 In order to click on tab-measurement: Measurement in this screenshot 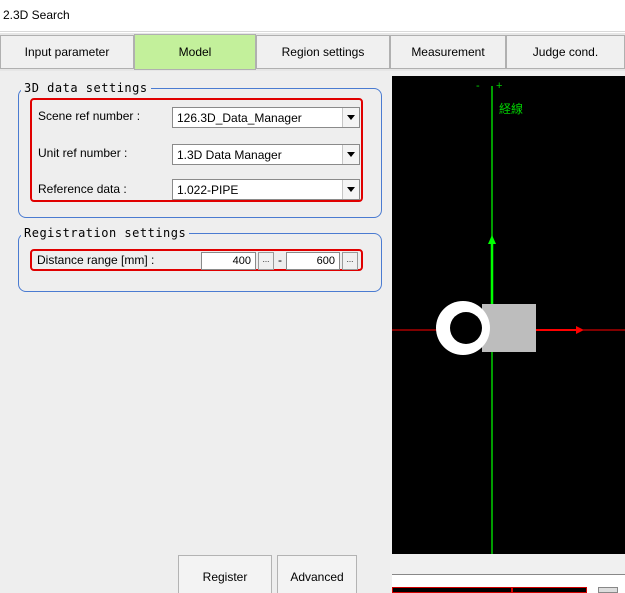, I will do `click(448, 52)`.